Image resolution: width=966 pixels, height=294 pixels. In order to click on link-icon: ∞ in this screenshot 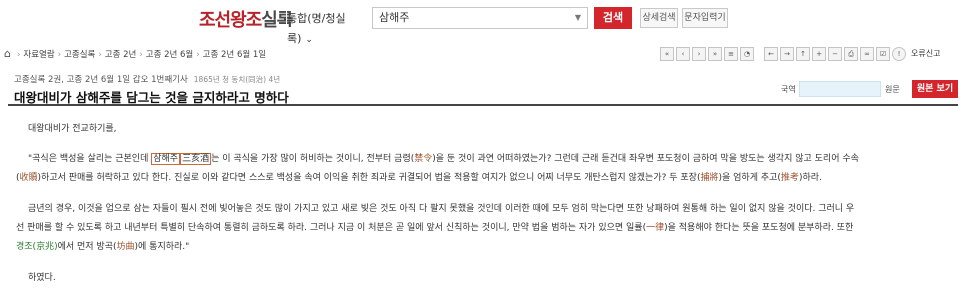, I will do `click(867, 54)`.